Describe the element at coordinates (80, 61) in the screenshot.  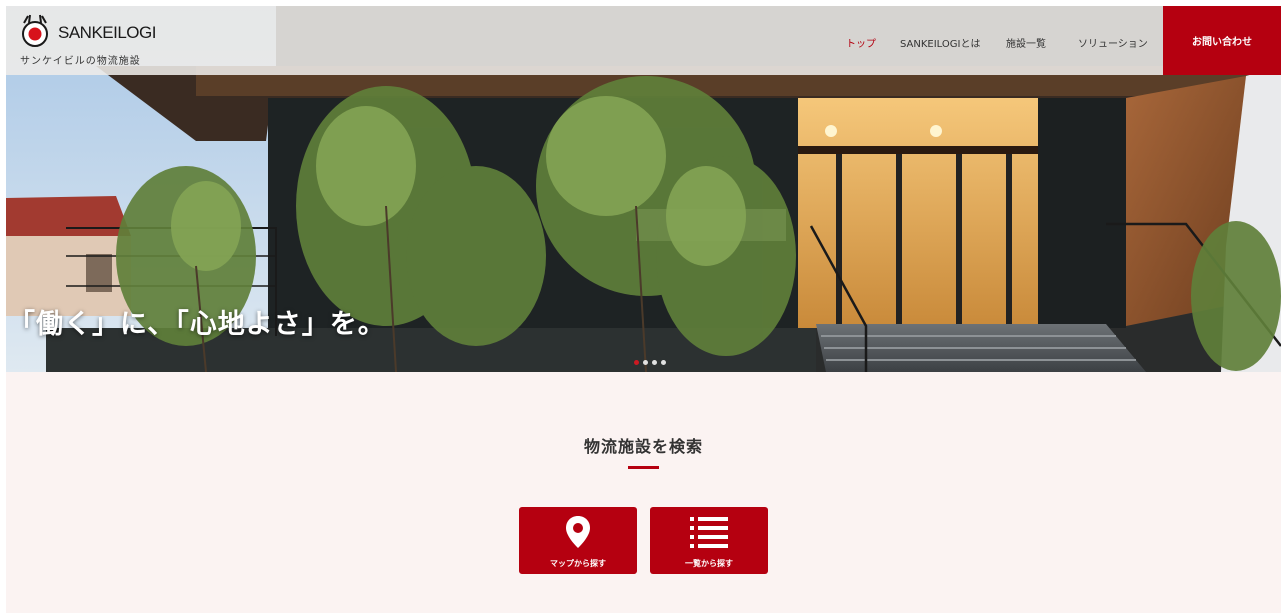
I see `brand-tagline: サンケイビルの物流施設` at that location.